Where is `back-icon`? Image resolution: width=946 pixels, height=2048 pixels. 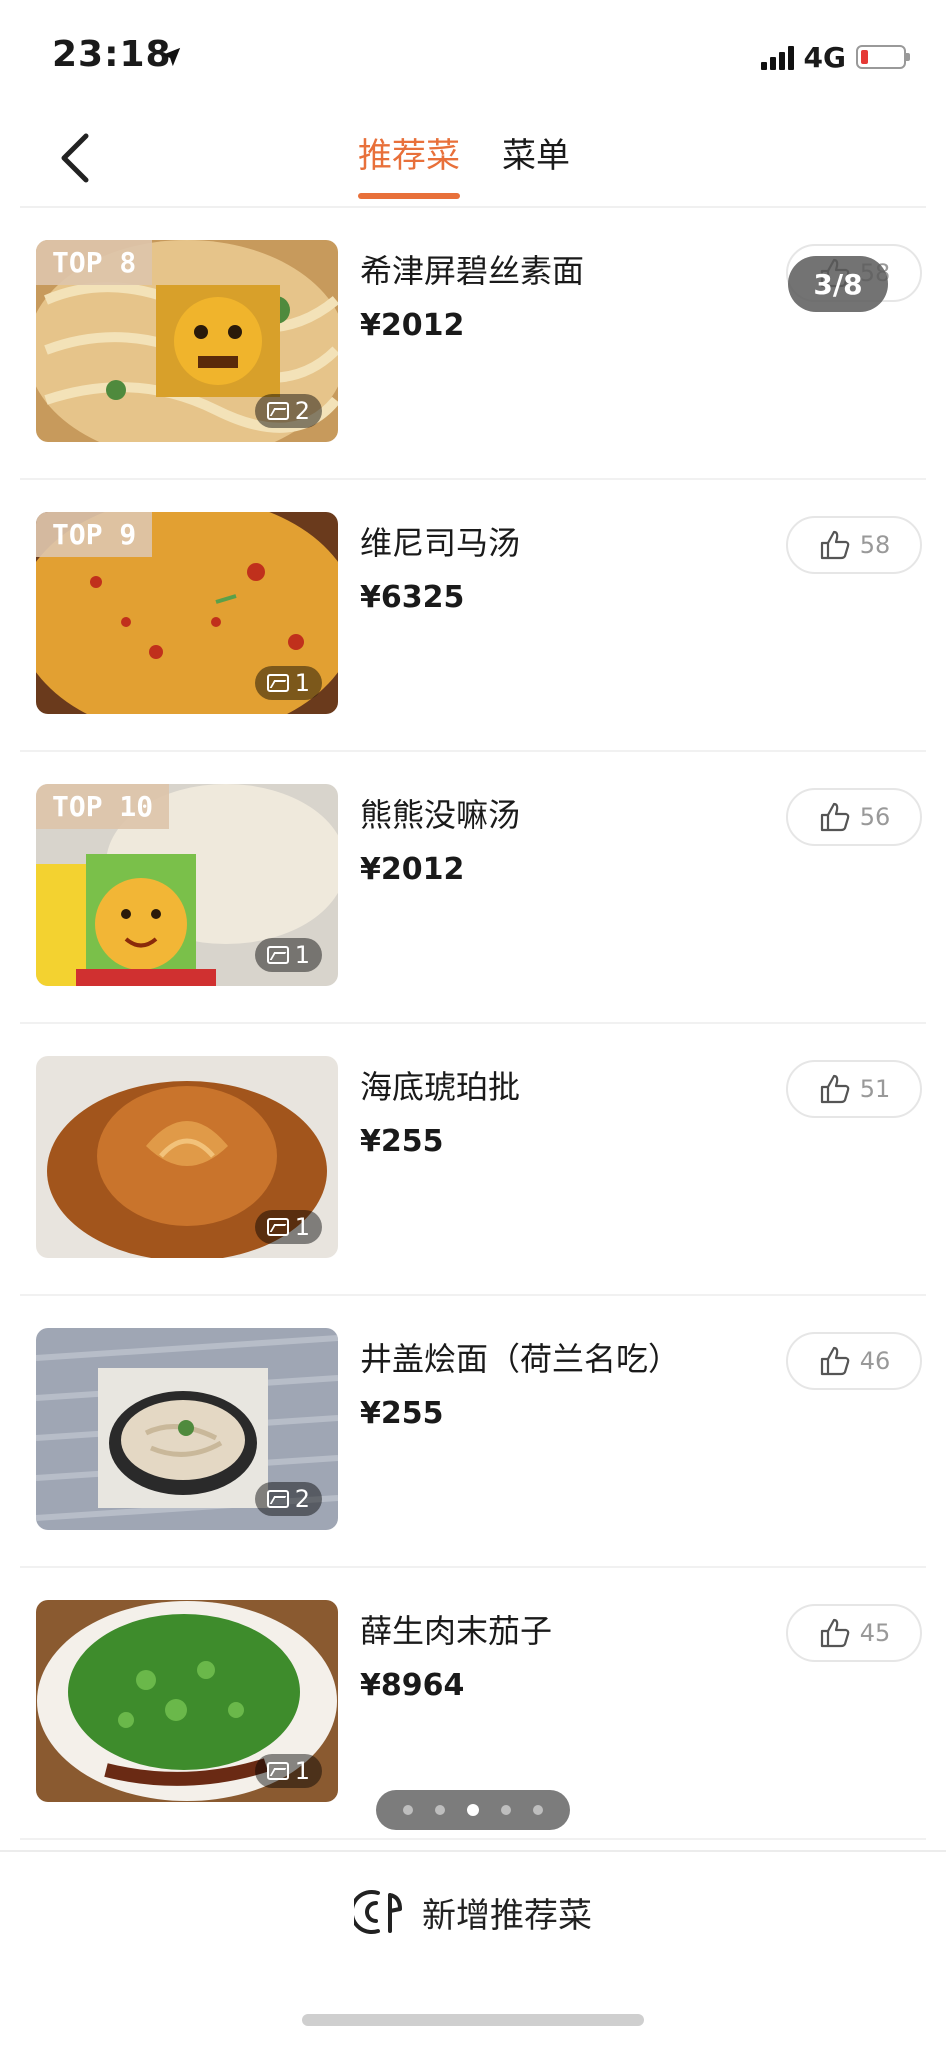
back-icon is located at coordinates (77, 158).